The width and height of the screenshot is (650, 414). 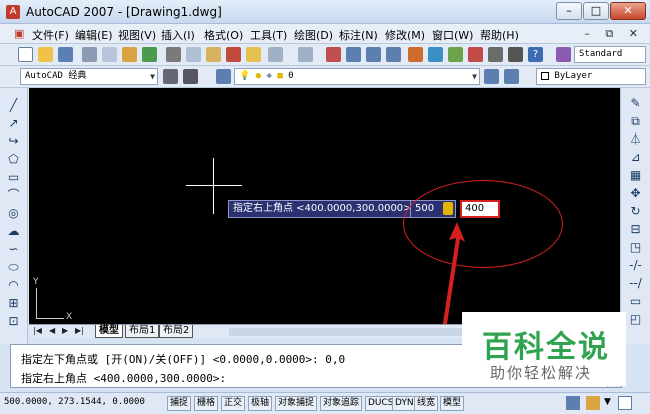 What do you see at coordinates (635, 265) in the screenshot?
I see `trim-icon: -/-` at bounding box center [635, 265].